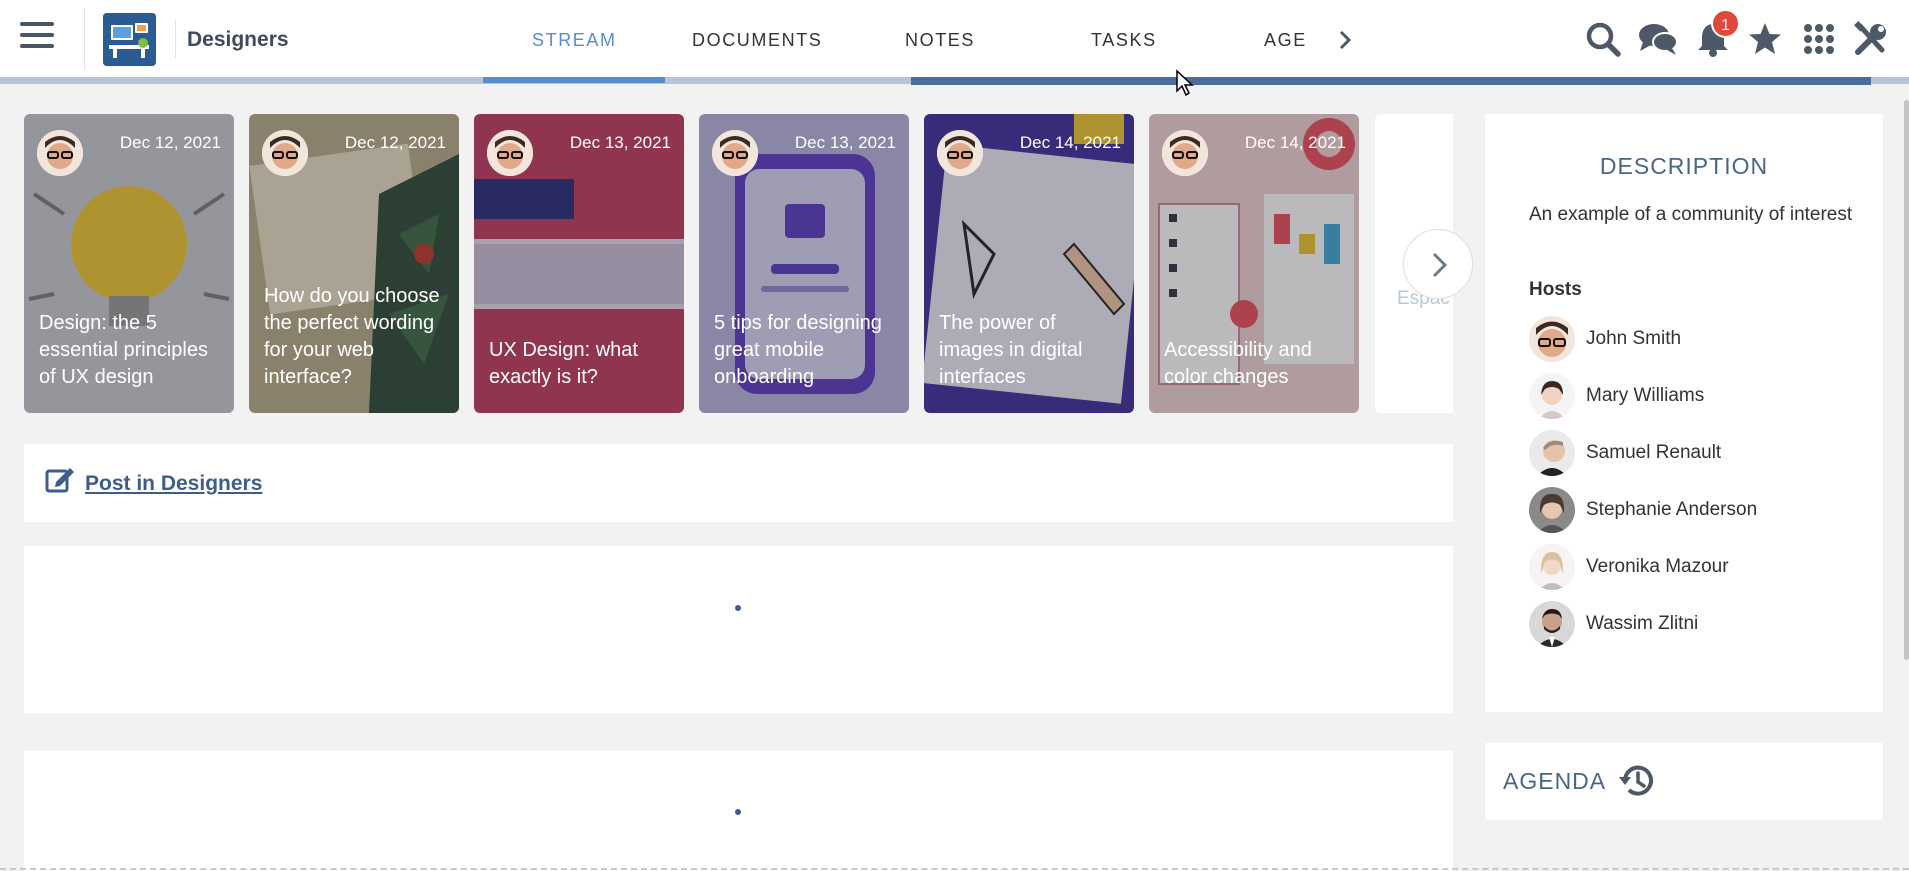  Describe the element at coordinates (238, 40) in the screenshot. I see `space-name: Designers` at that location.